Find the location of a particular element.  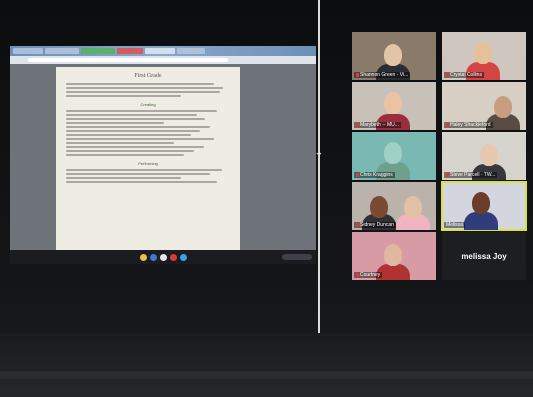

participant-tile: Chris Kraggins is located at coordinates (394, 156).